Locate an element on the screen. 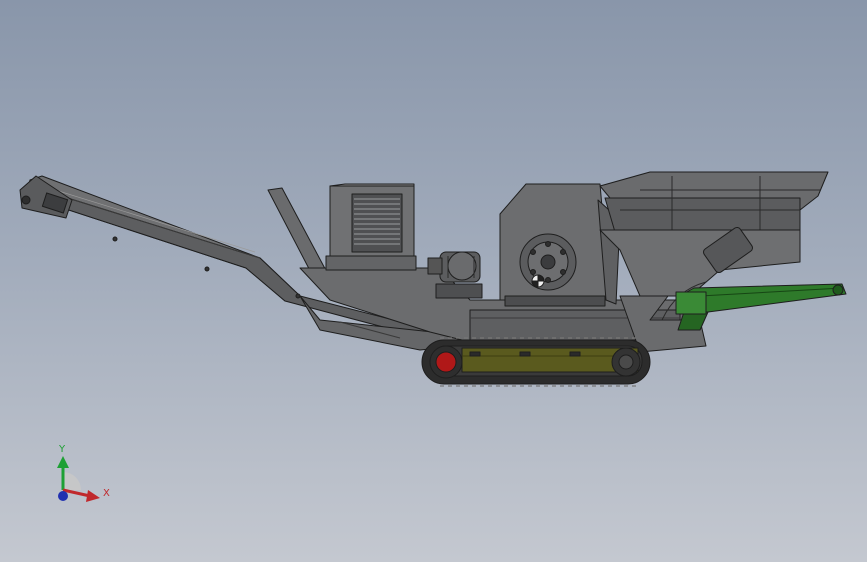 The width and height of the screenshot is (867, 562). crusher-housing is located at coordinates (560, 245).